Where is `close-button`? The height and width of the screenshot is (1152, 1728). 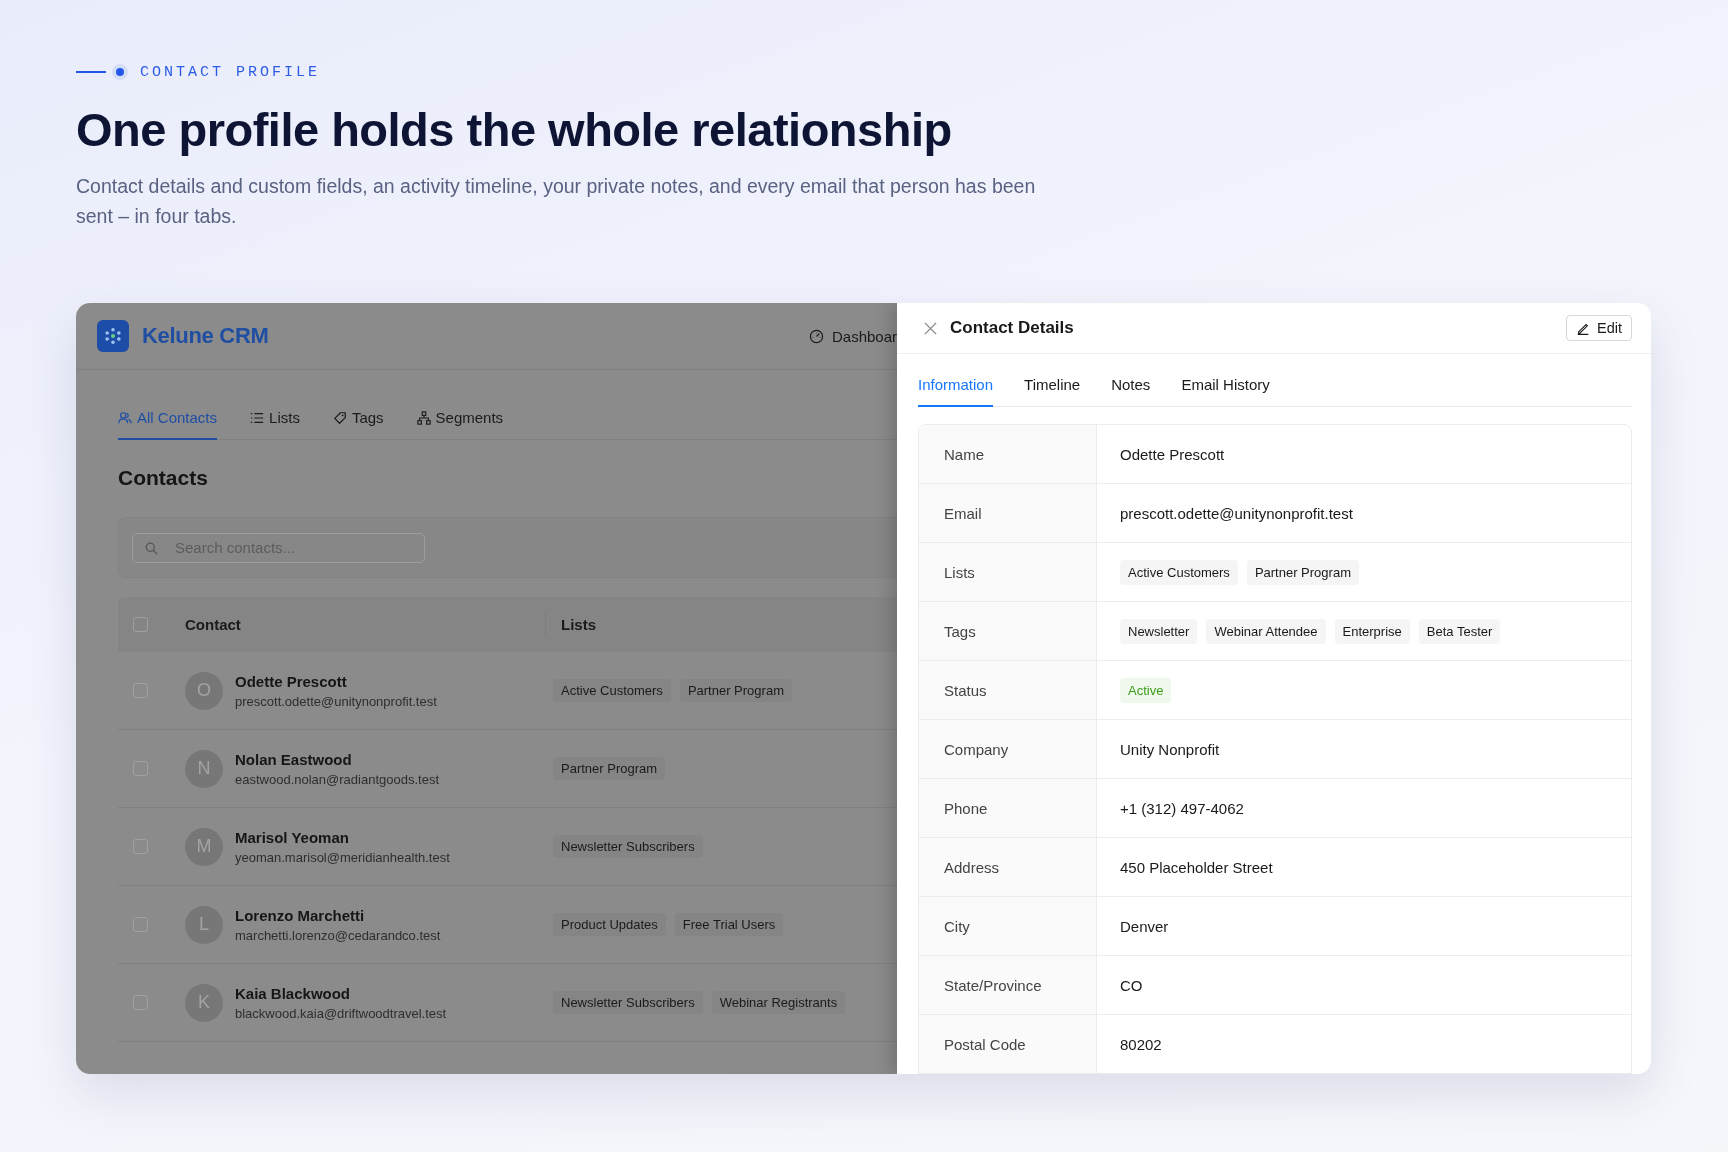
close-button is located at coordinates (930, 328).